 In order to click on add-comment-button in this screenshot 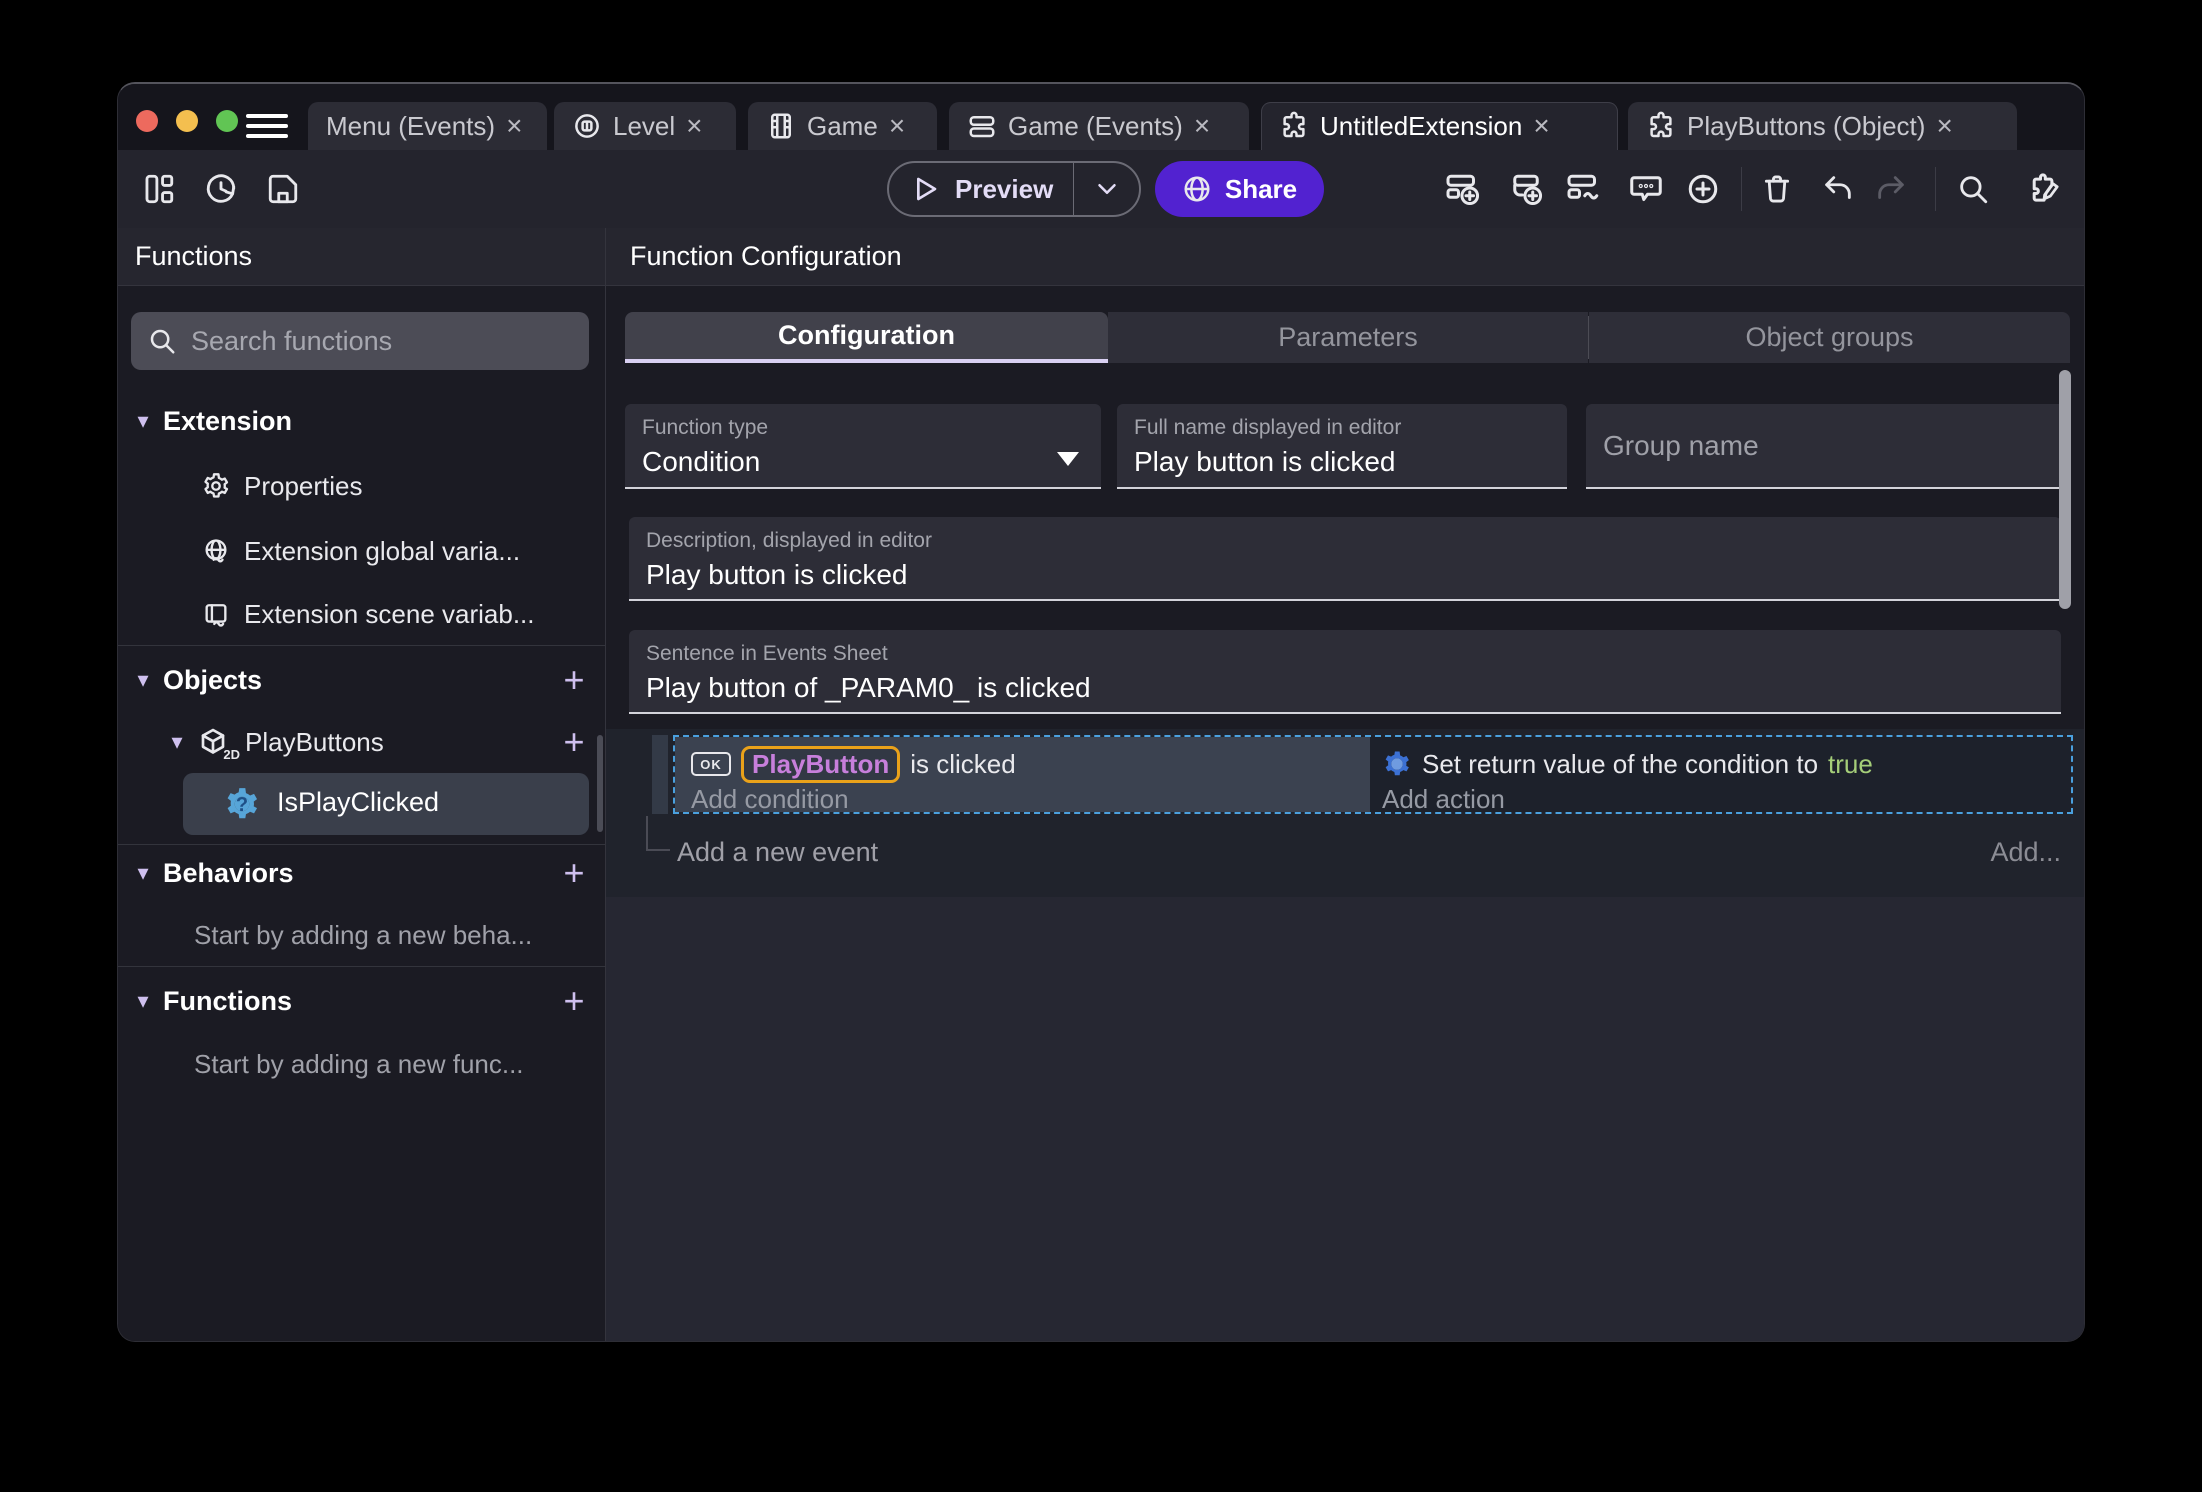, I will do `click(1646, 189)`.